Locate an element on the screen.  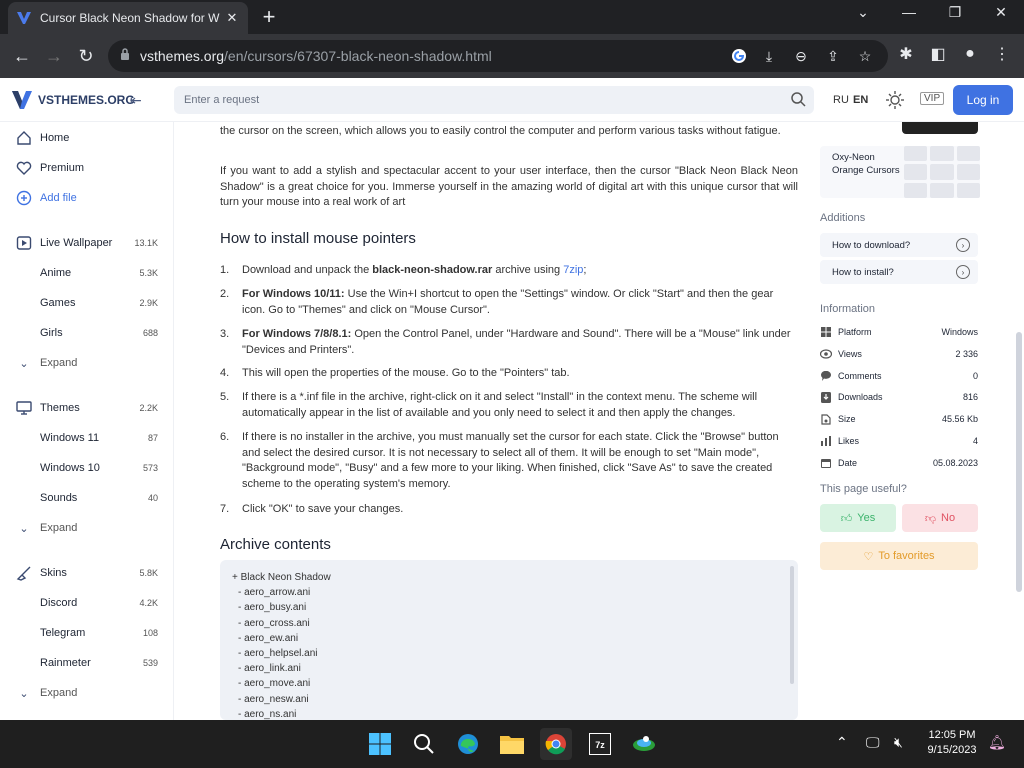
info-label: Downloads is located at coordinates (860, 397).